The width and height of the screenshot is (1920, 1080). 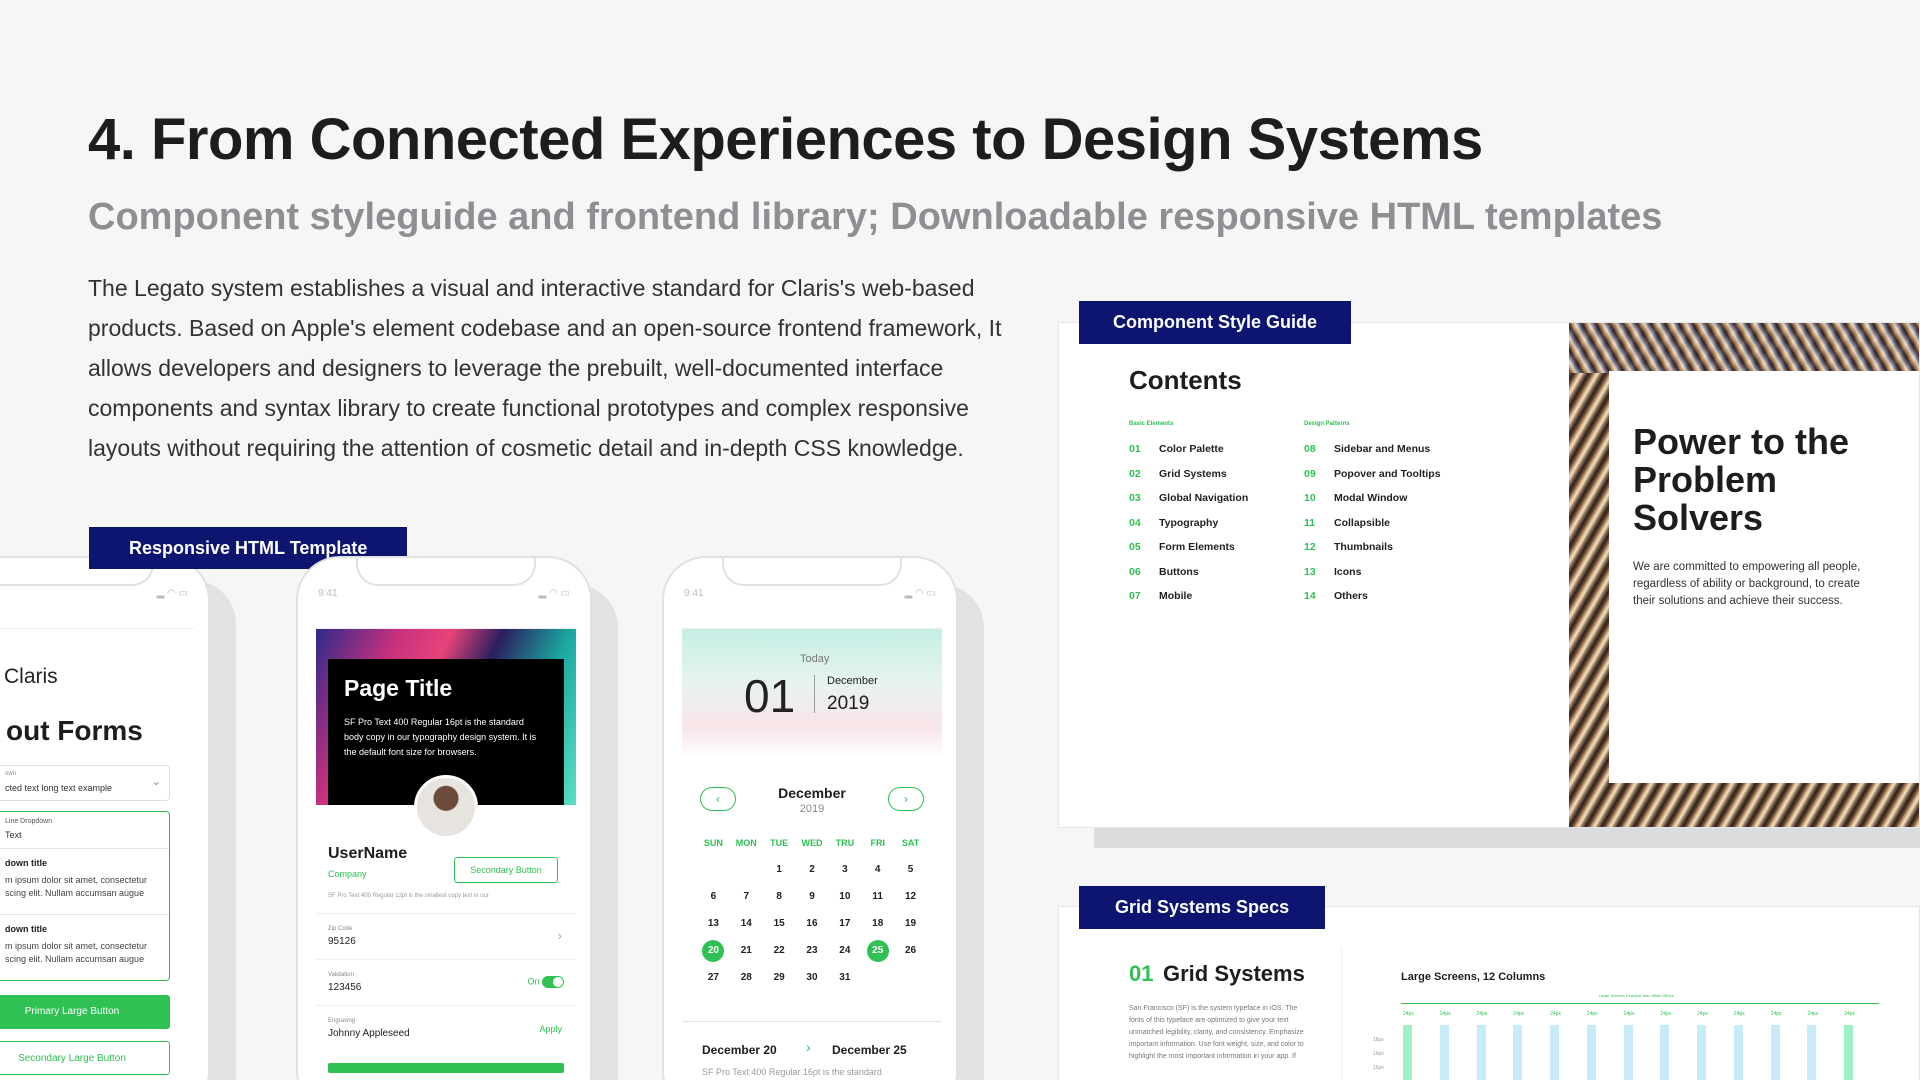 What do you see at coordinates (910, 869) in the screenshot?
I see `calendar-day: 5` at bounding box center [910, 869].